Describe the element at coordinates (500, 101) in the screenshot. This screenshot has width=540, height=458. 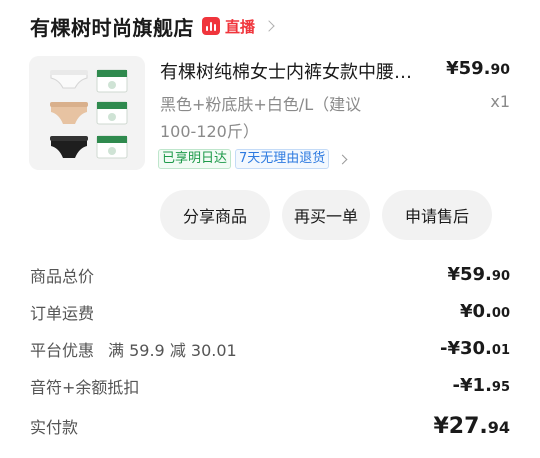
I see `product-quantity: x1` at that location.